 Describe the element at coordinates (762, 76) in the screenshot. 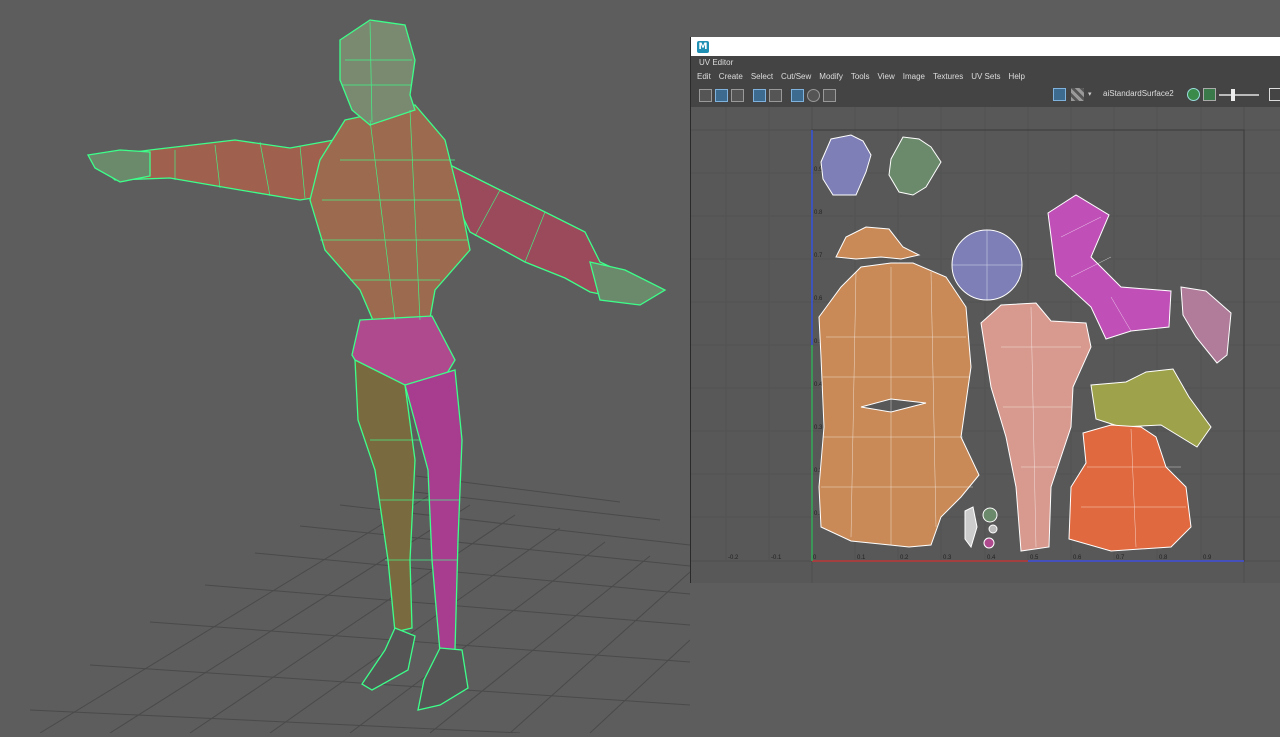

I see `menu-select: Select` at that location.